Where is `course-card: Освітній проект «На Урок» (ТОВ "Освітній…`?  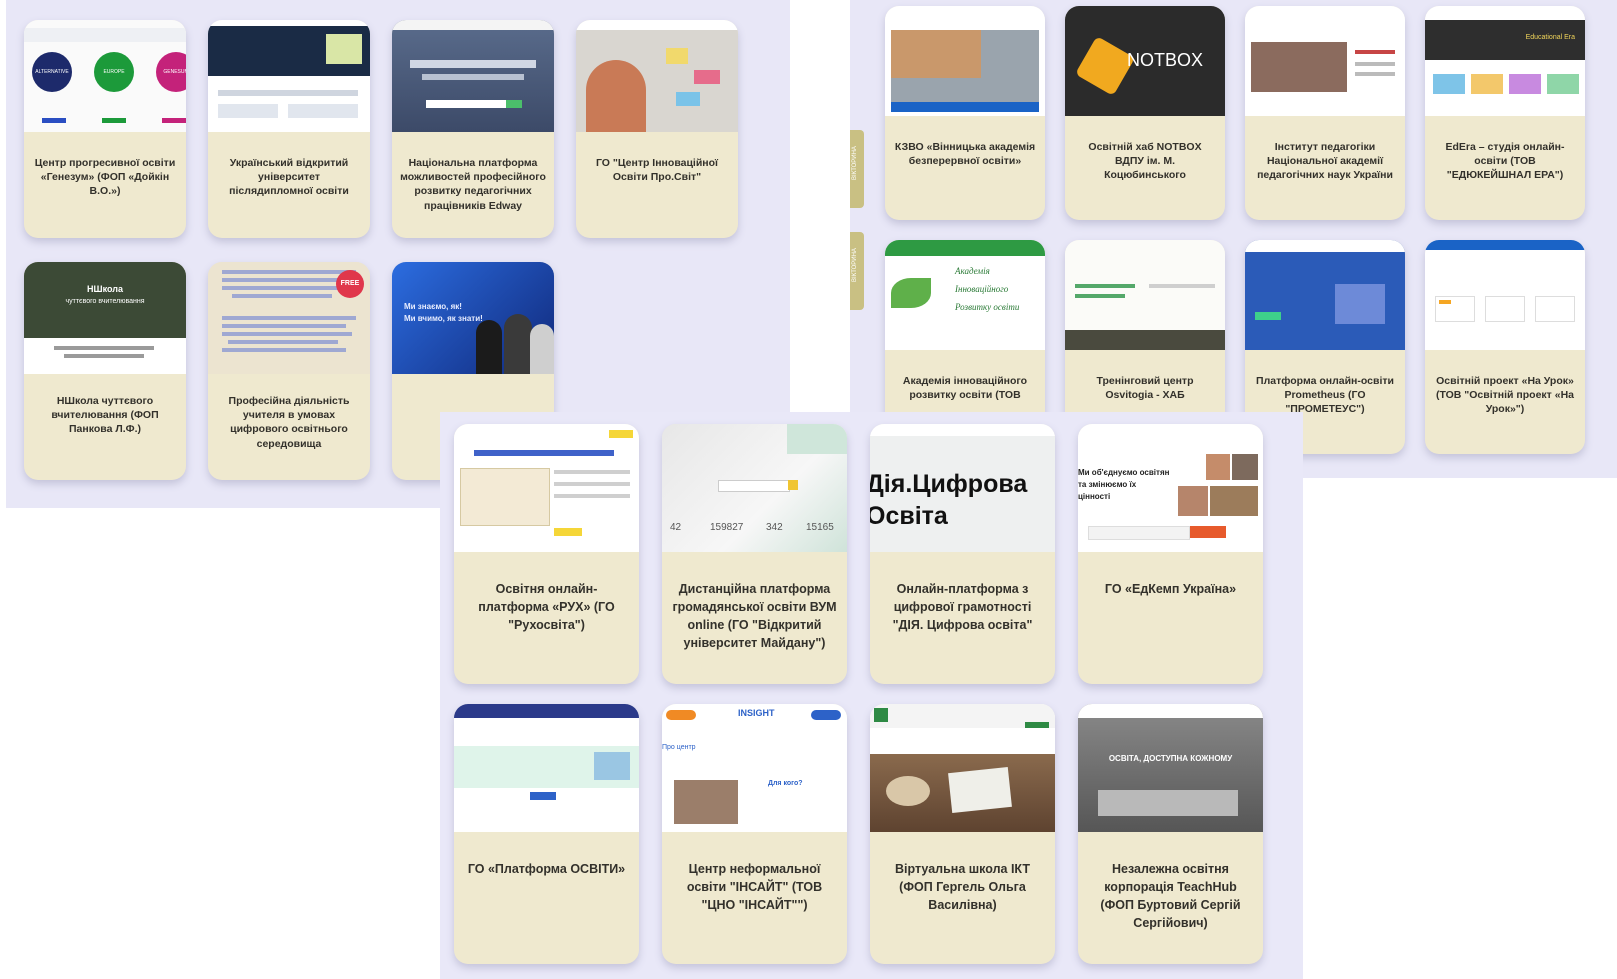
course-card: Освітній проект «На Урок» (ТОВ "Освітній… is located at coordinates (1505, 347).